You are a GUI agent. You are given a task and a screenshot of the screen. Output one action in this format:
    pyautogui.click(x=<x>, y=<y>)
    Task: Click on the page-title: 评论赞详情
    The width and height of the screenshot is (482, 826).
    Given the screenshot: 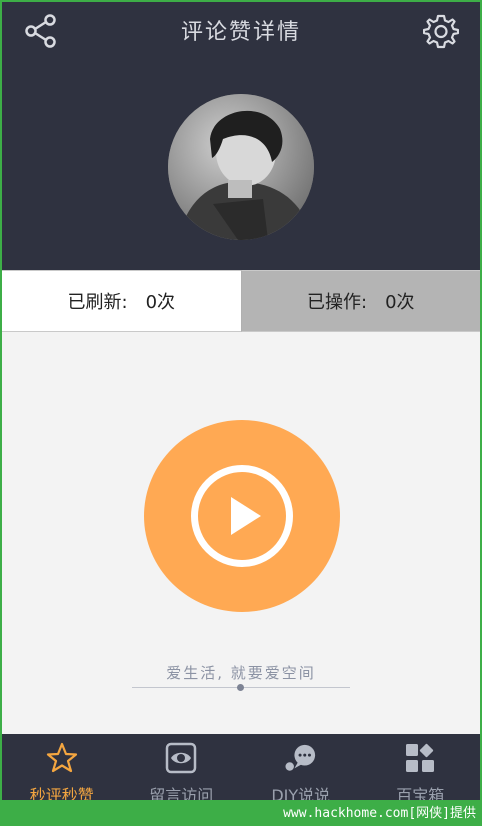 What is the action you would take?
    pyautogui.click(x=240, y=32)
    